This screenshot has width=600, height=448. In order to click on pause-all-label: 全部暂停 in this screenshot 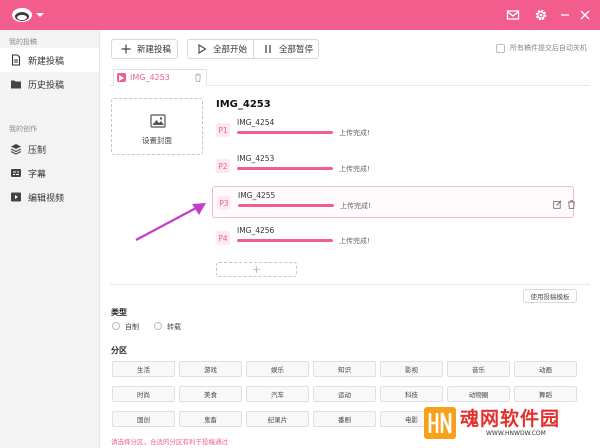, I will do `click(296, 50)`.